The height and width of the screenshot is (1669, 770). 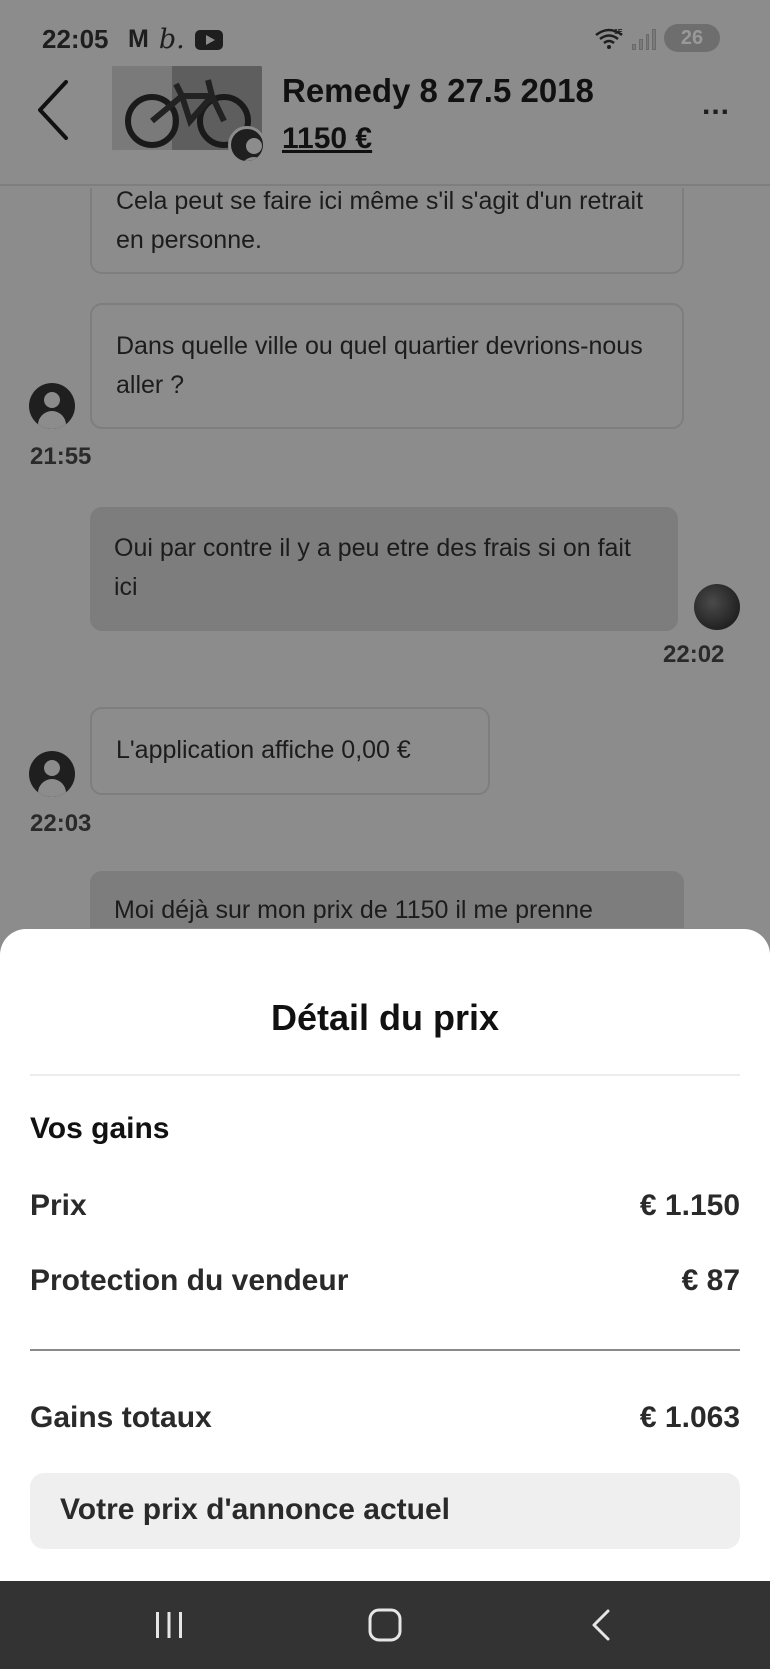 I want to click on seller-protection-row: Protection du vendeur € 87, so click(x=385, y=1284).